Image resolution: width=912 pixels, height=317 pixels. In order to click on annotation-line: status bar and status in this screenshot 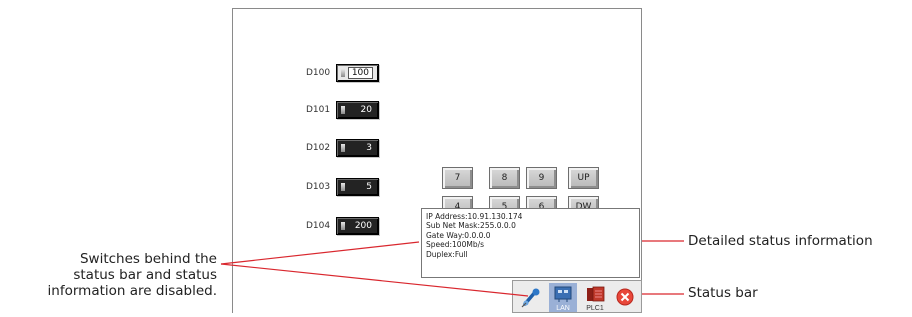, I will do `click(145, 275)`.